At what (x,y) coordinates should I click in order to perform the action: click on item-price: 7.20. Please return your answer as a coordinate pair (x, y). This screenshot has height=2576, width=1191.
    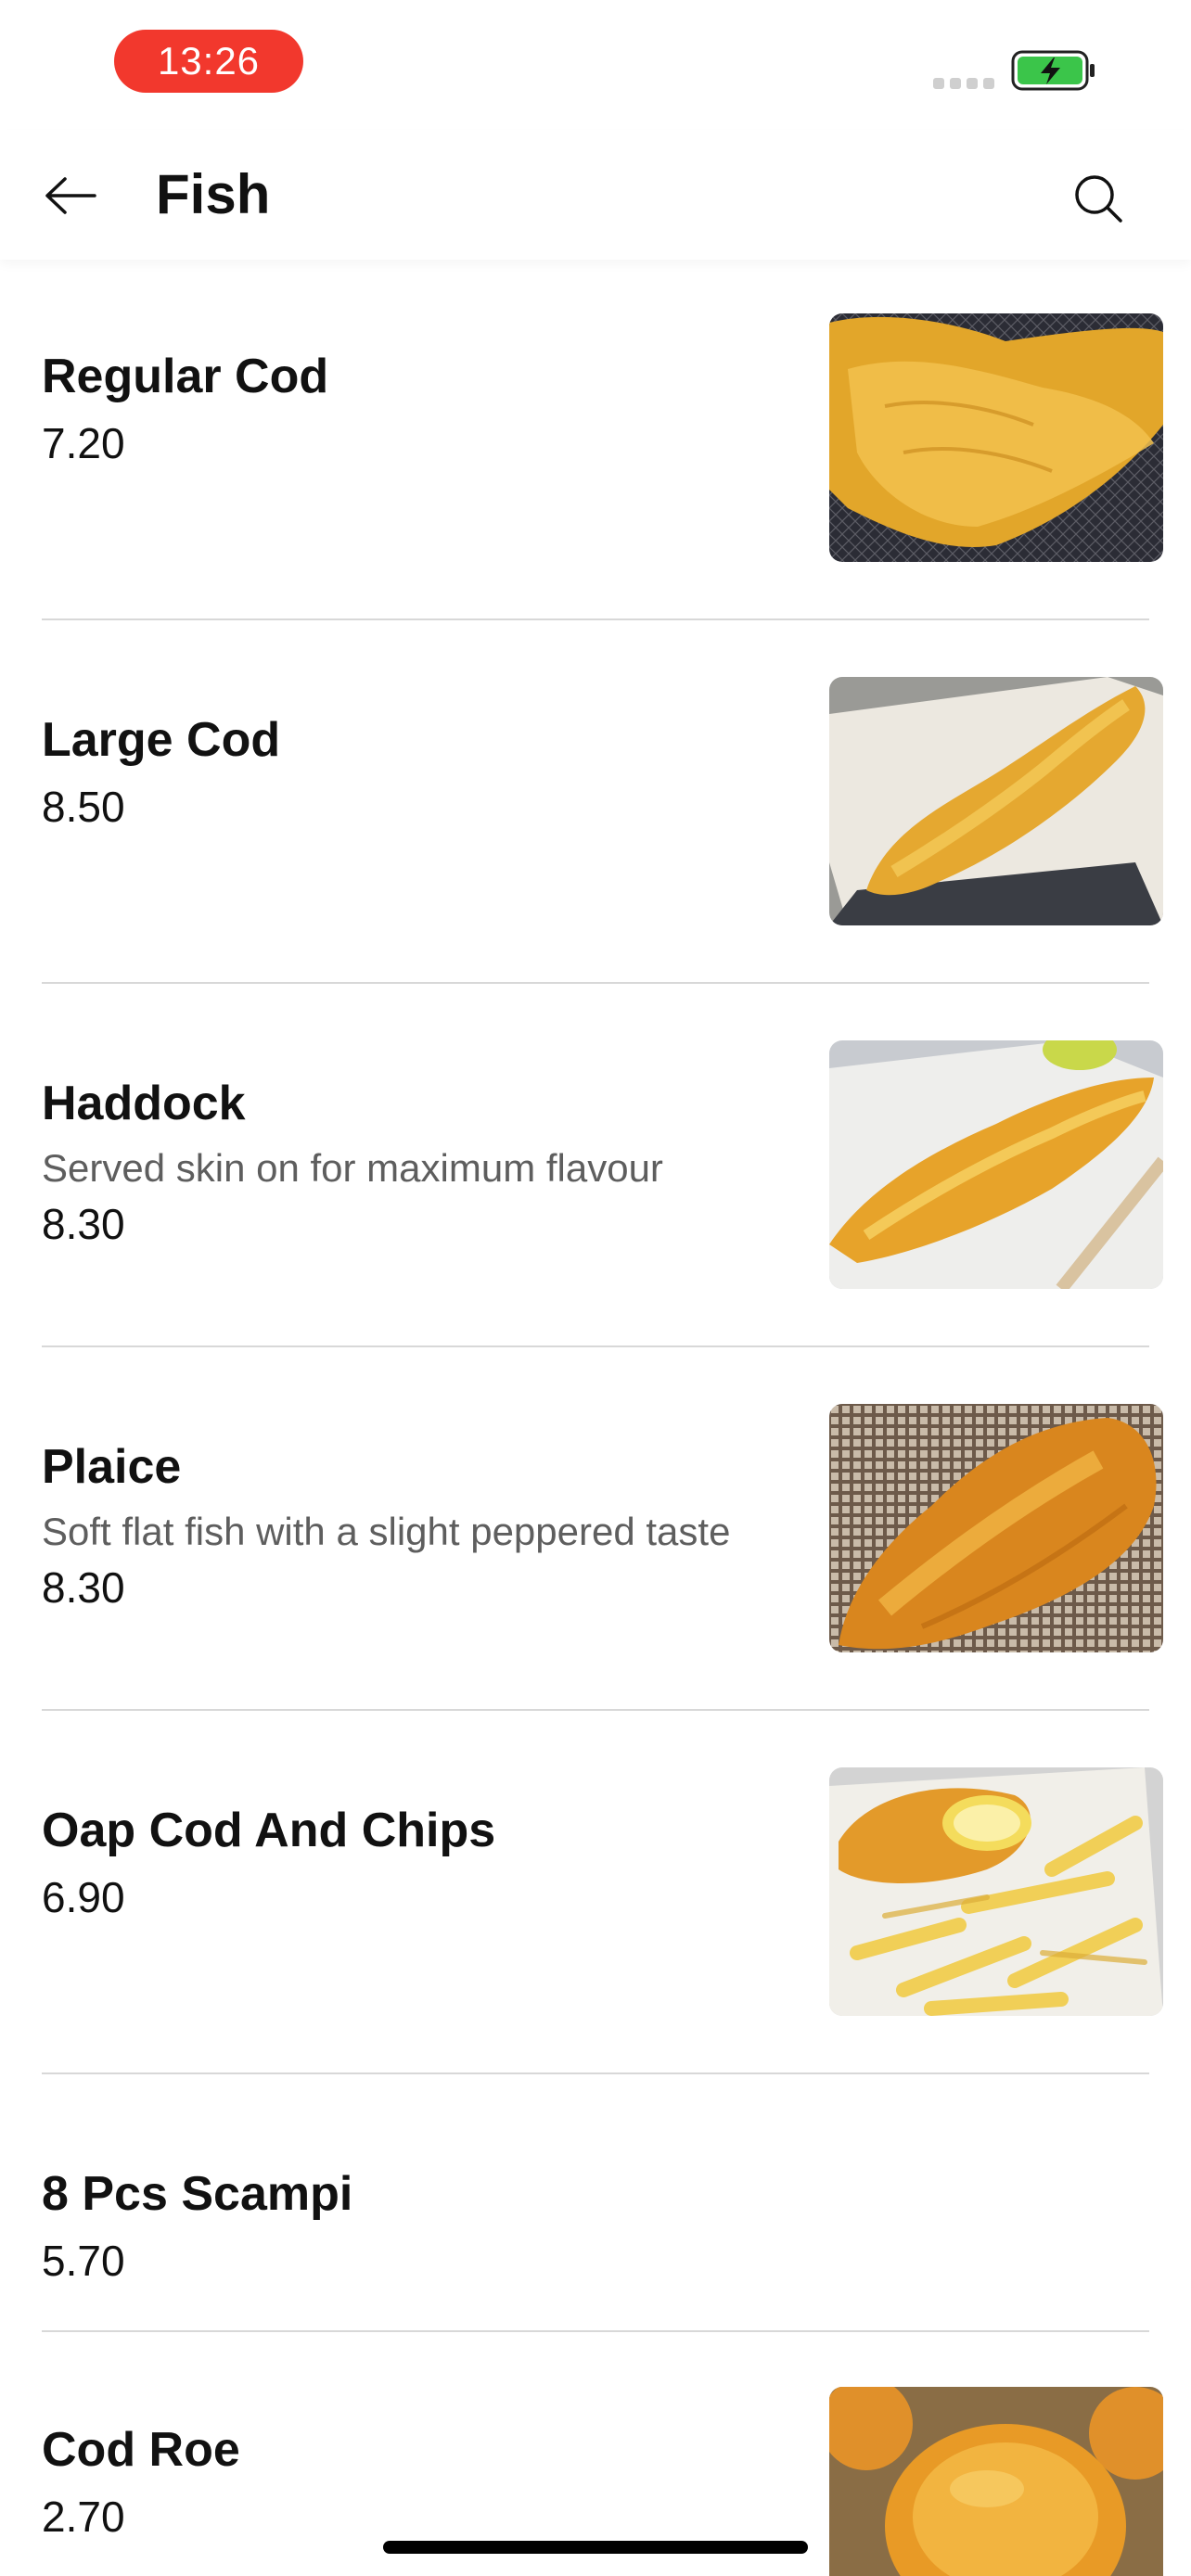
    Looking at the image, I should click on (83, 443).